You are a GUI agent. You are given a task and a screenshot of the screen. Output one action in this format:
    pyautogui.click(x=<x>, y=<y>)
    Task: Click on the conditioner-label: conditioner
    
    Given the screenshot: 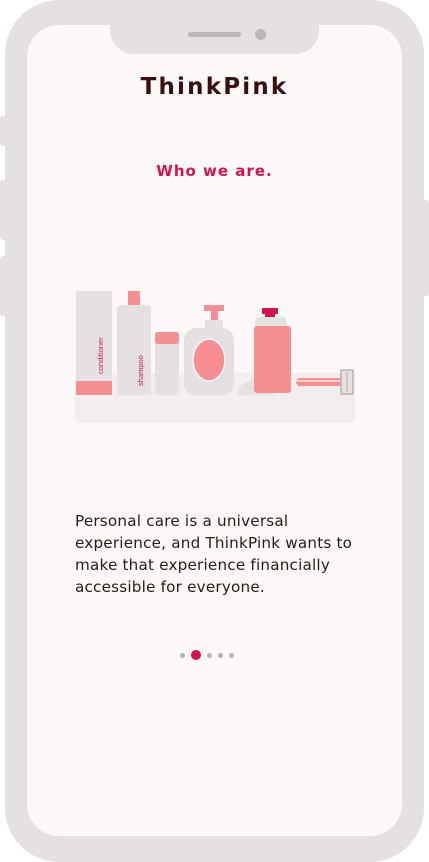 What is the action you would take?
    pyautogui.click(x=100, y=355)
    